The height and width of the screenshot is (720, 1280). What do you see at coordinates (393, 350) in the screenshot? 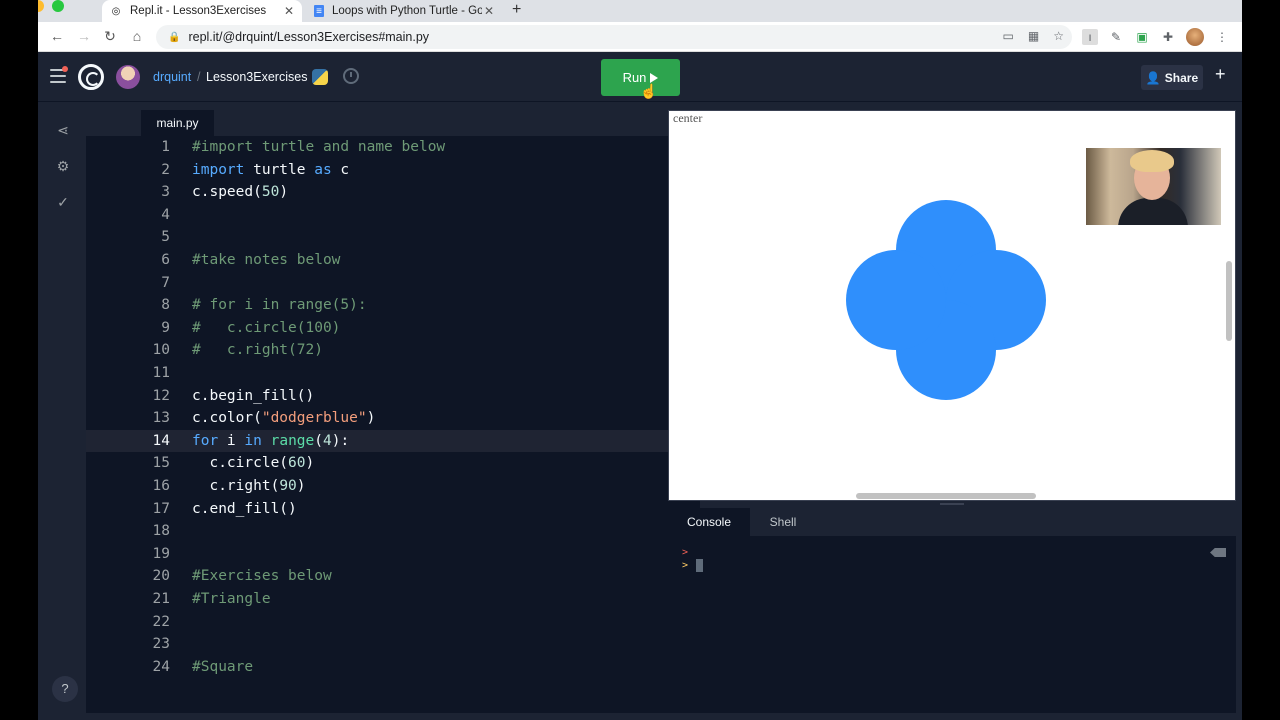
I see `code-line: 10 # c.right(72)` at bounding box center [393, 350].